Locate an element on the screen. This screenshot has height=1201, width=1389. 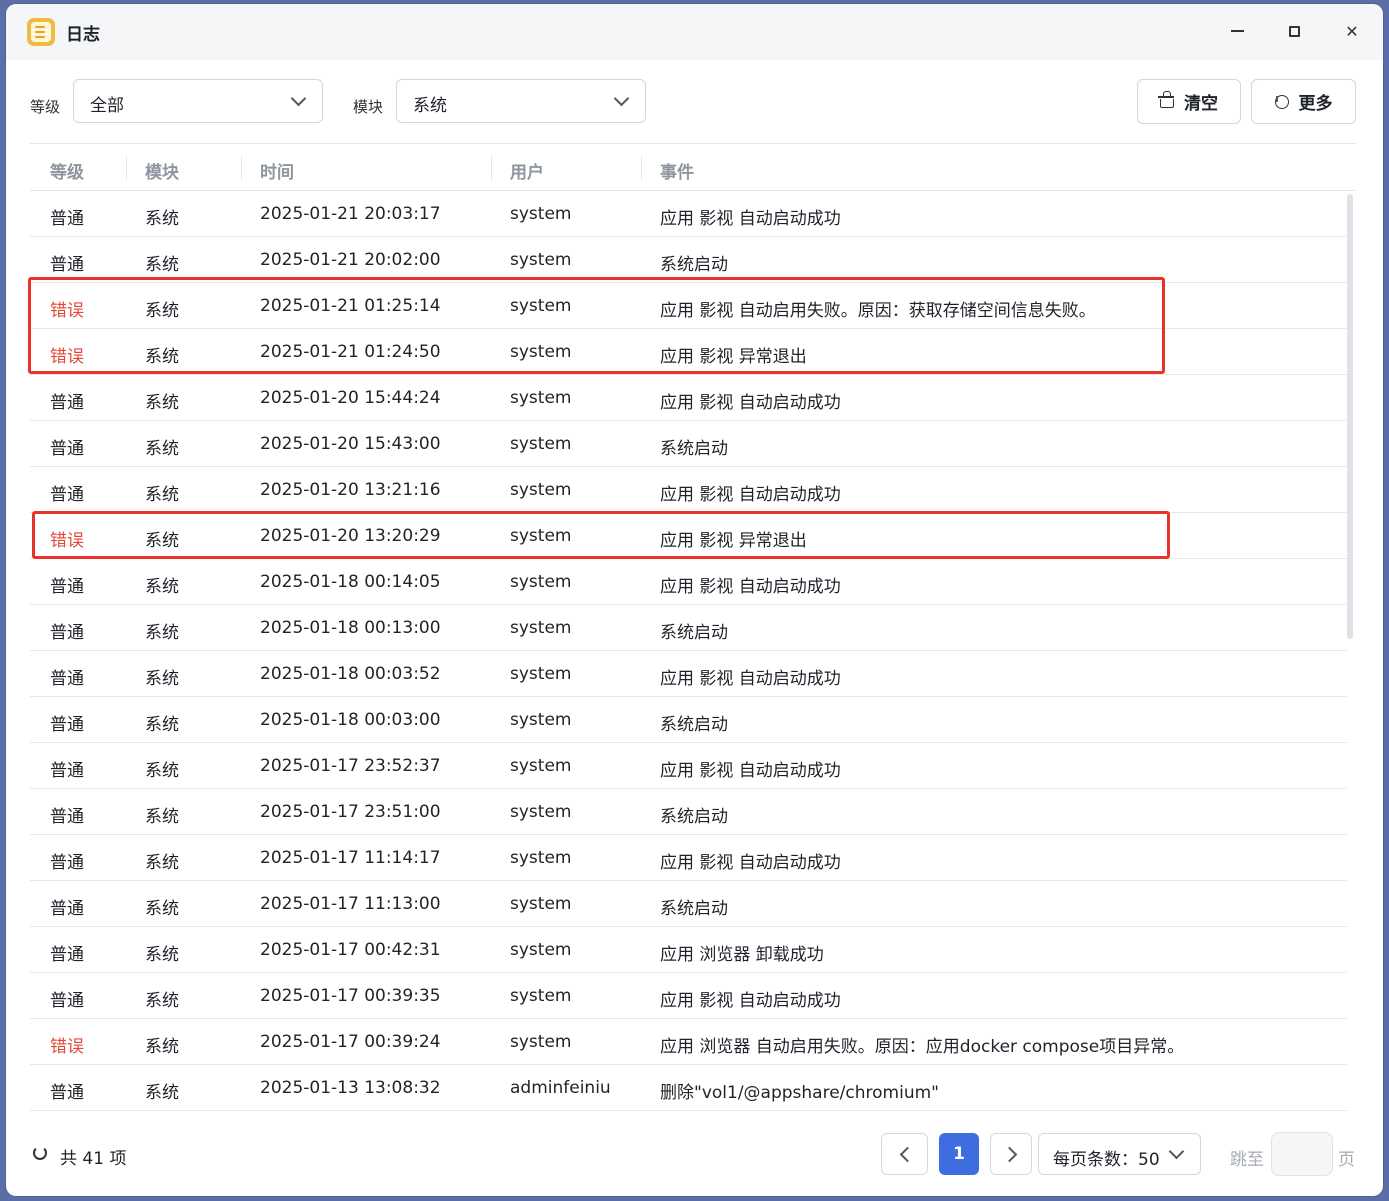
cell-time: 2025-01-21 20:02:00 is located at coordinates (350, 260).